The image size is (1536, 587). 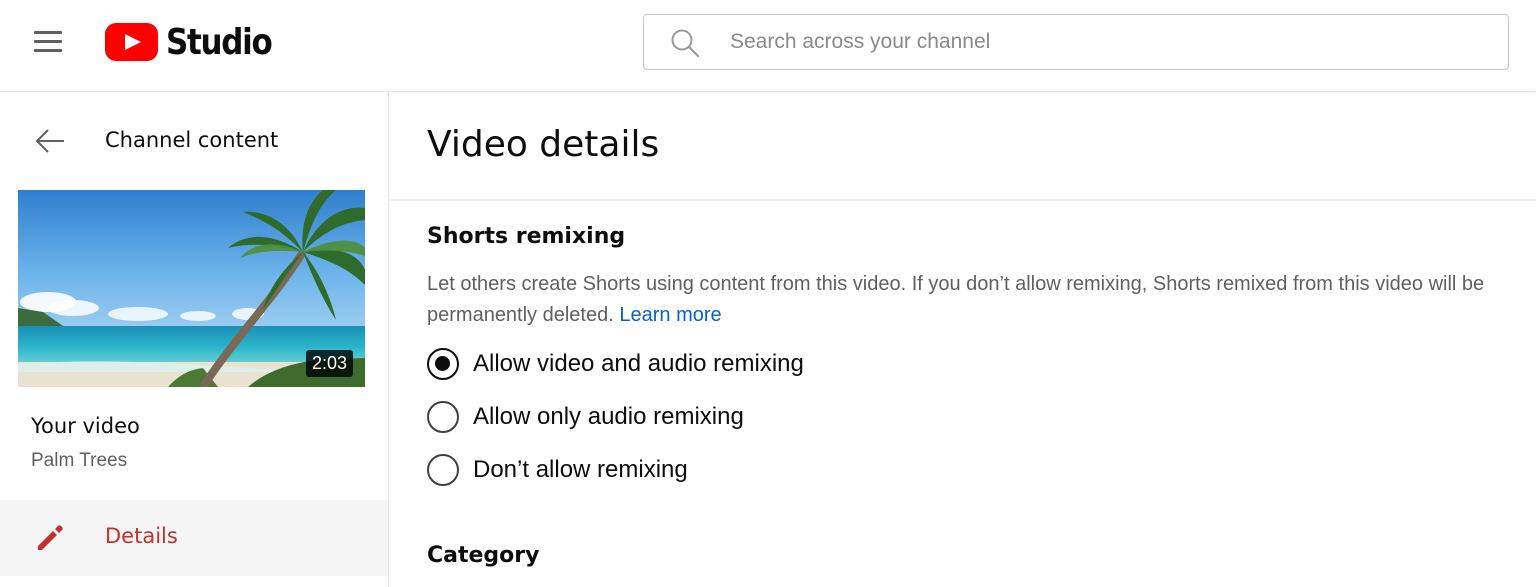 I want to click on back-arrow-icon, so click(x=50, y=141).